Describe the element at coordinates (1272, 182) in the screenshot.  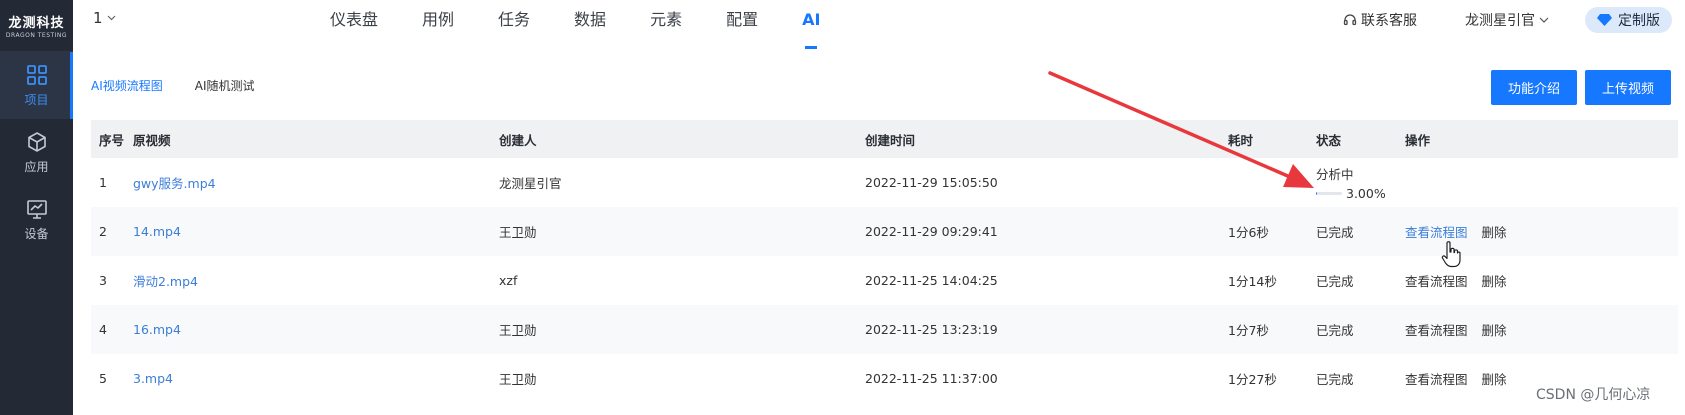
I see `row-duration` at that location.